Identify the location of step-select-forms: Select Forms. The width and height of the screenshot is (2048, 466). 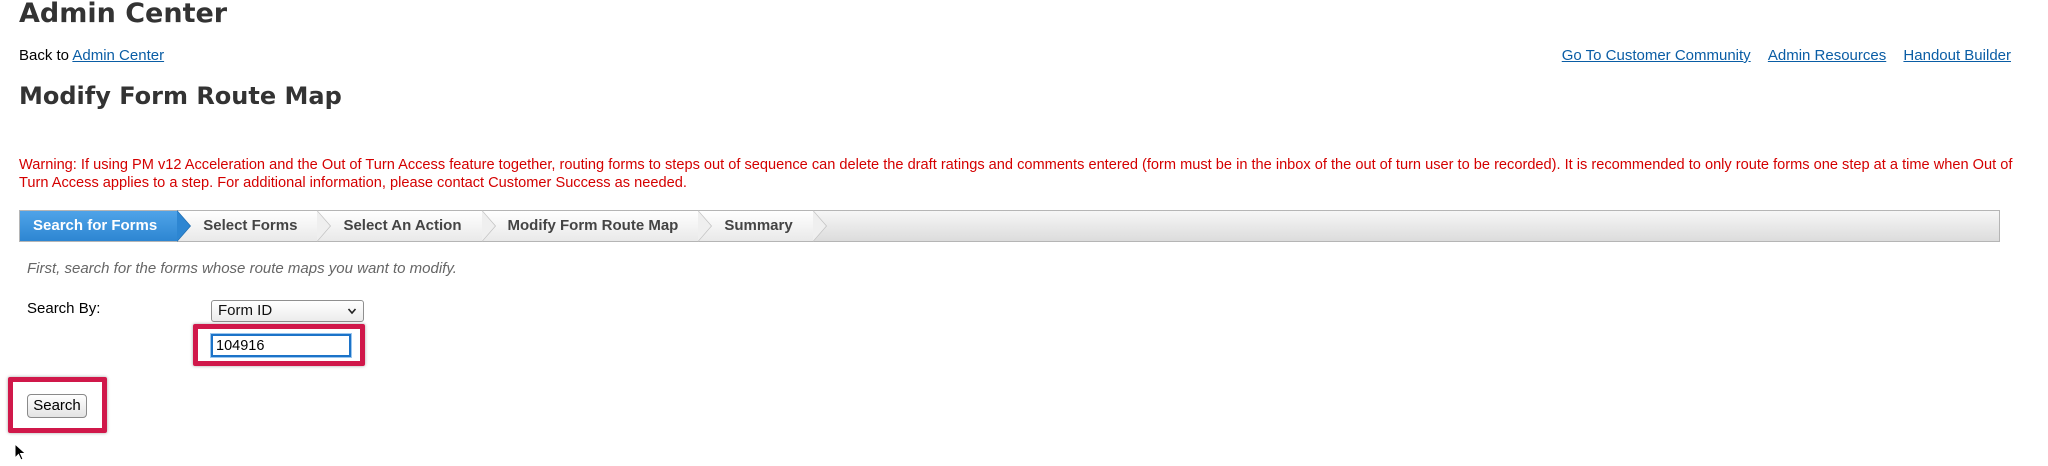
(254, 226).